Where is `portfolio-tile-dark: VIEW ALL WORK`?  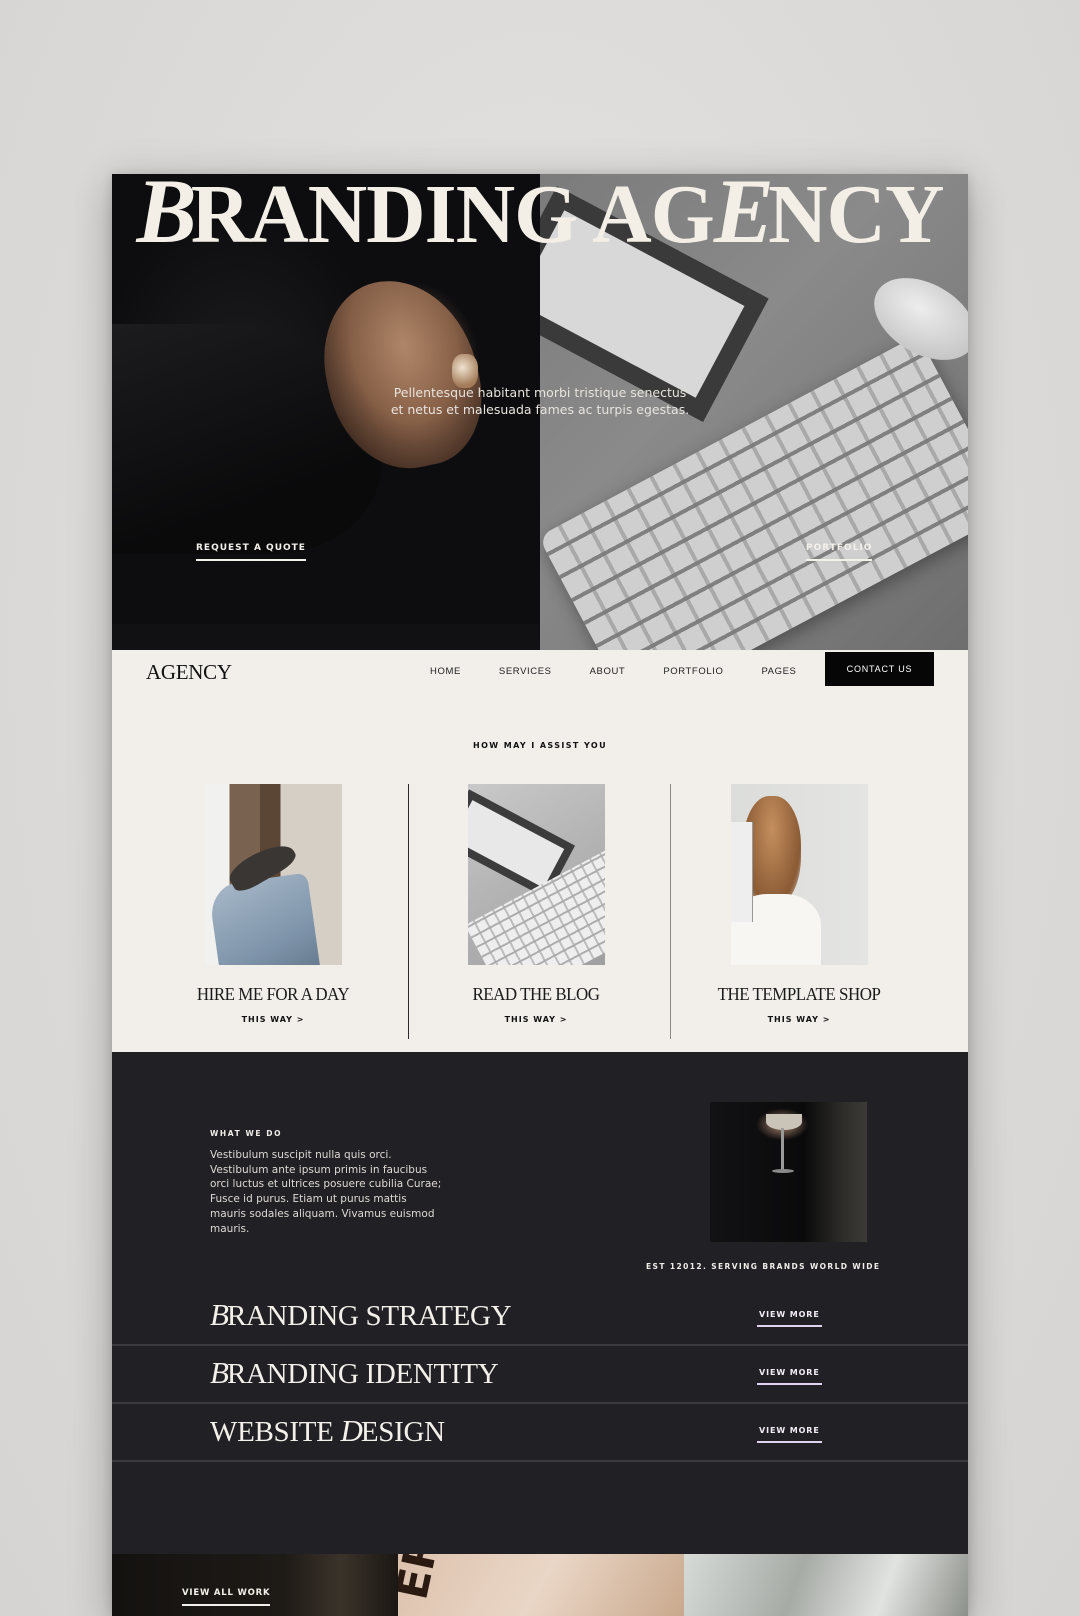 portfolio-tile-dark: VIEW ALL WORK is located at coordinates (255, 1585).